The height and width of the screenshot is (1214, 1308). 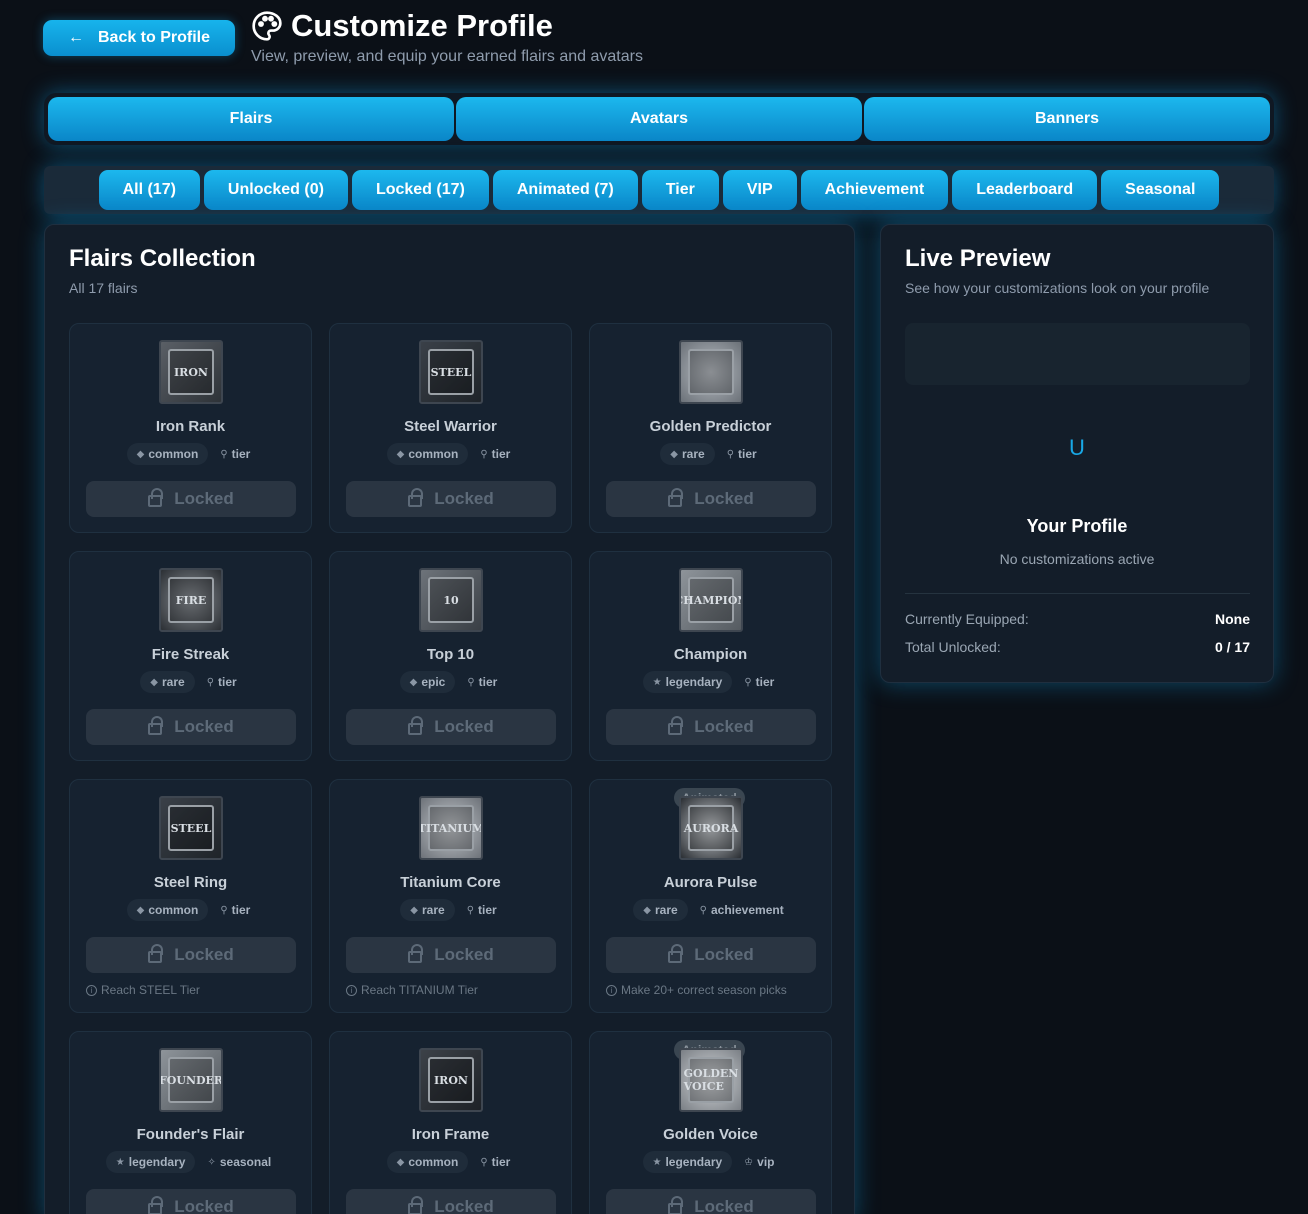 I want to click on category-label: seasonal, so click(x=245, y=1162).